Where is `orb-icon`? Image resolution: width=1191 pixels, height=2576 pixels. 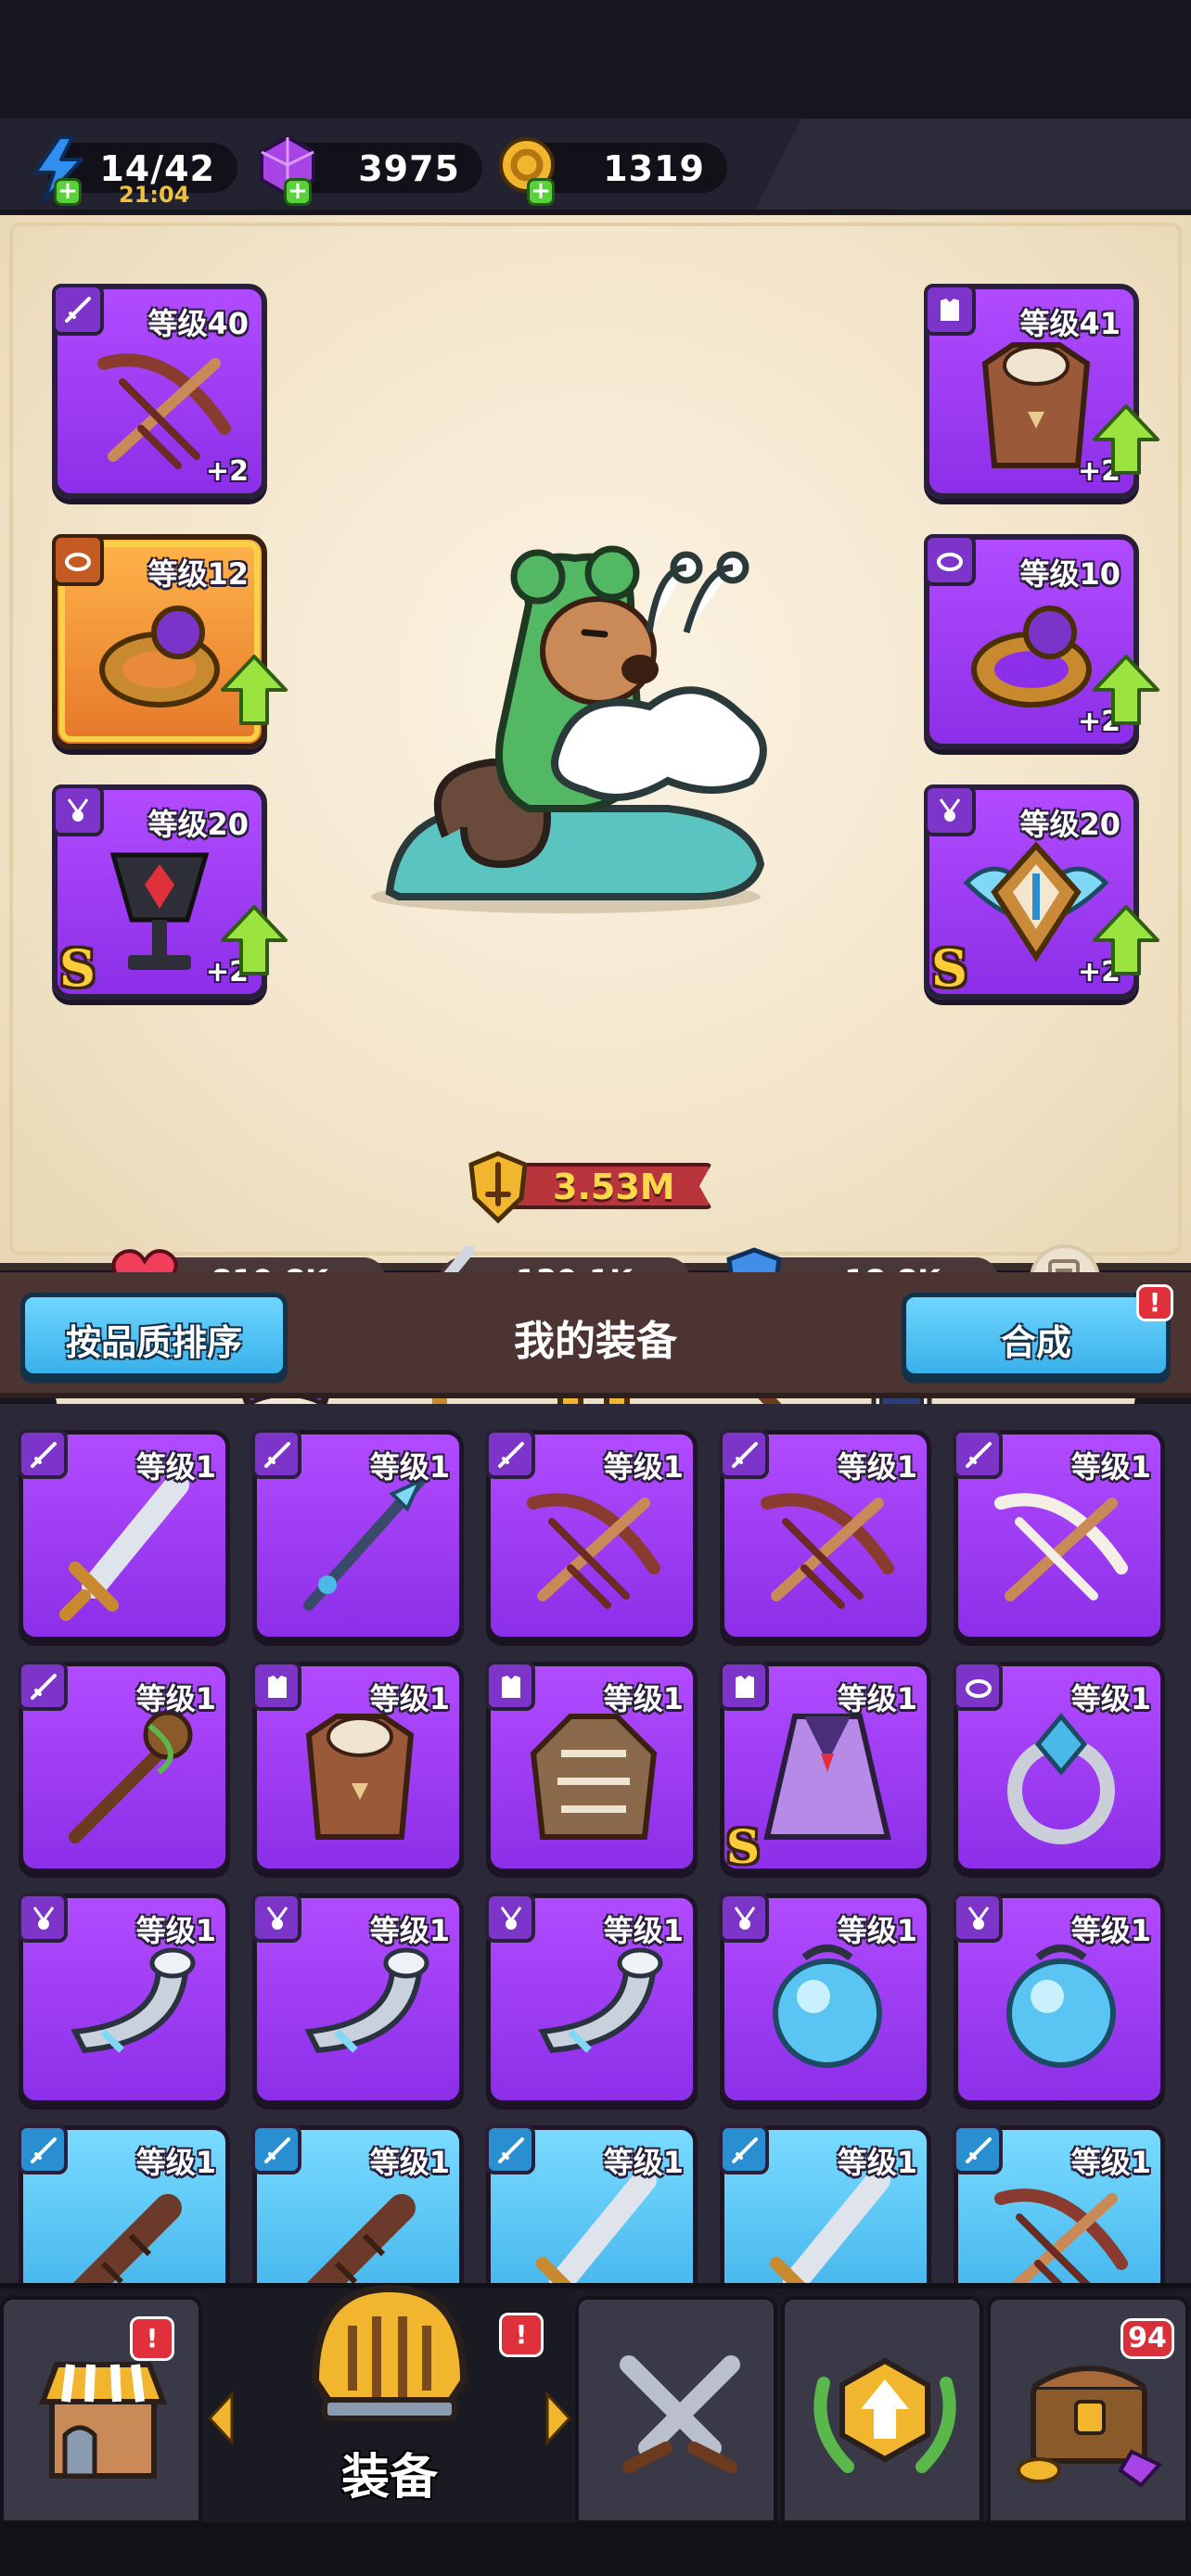 orb-icon is located at coordinates (827, 2010).